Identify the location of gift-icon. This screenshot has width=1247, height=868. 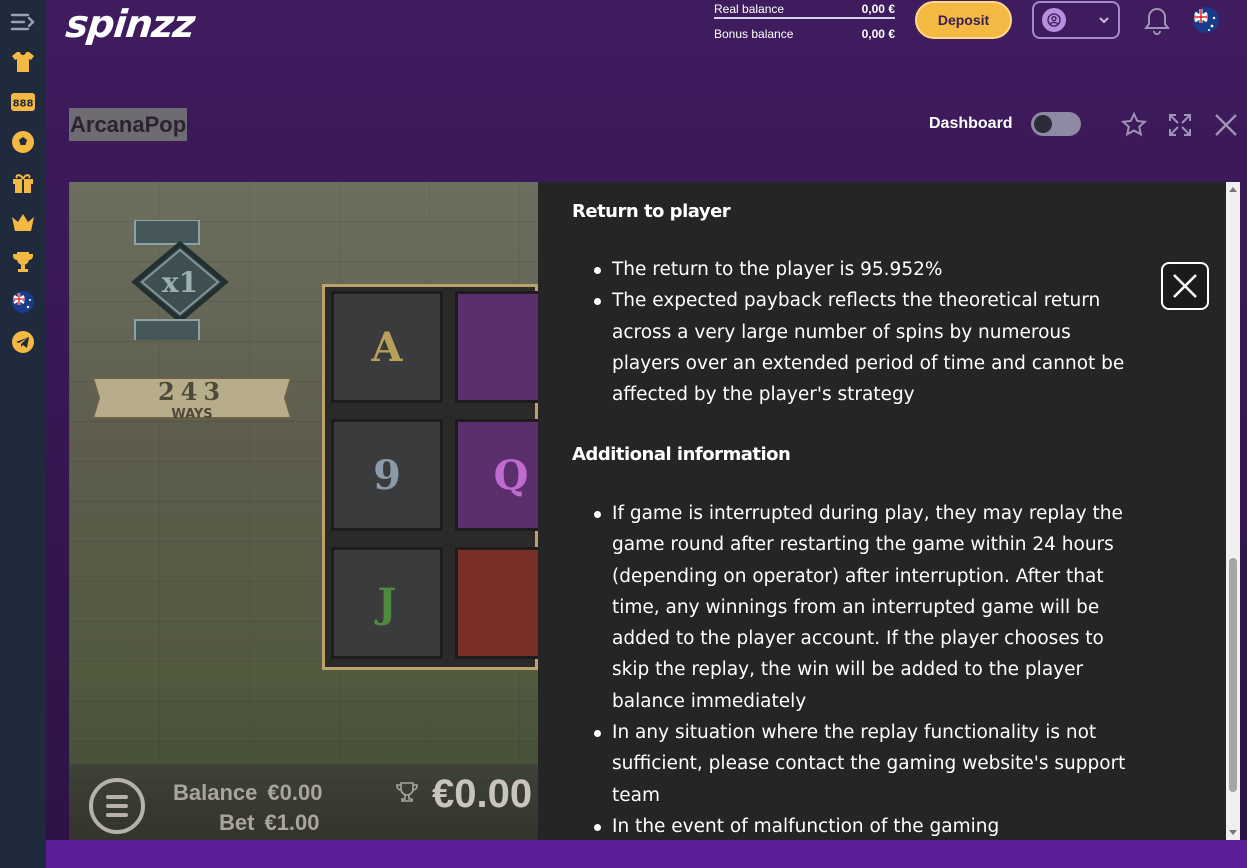
(23, 183).